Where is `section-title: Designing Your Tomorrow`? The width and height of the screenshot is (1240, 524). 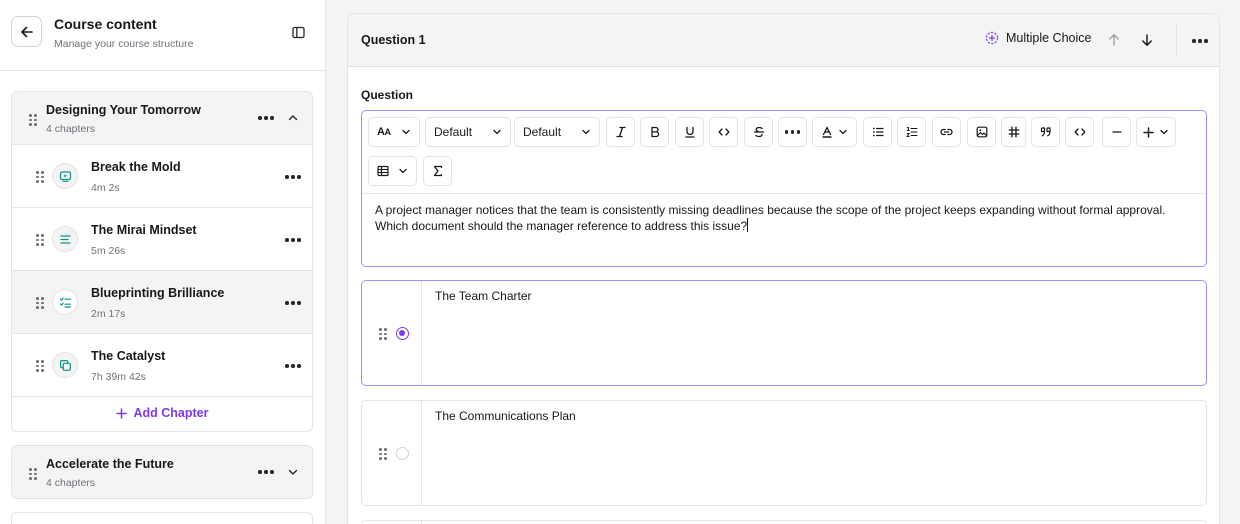 section-title: Designing Your Tomorrow is located at coordinates (123, 110).